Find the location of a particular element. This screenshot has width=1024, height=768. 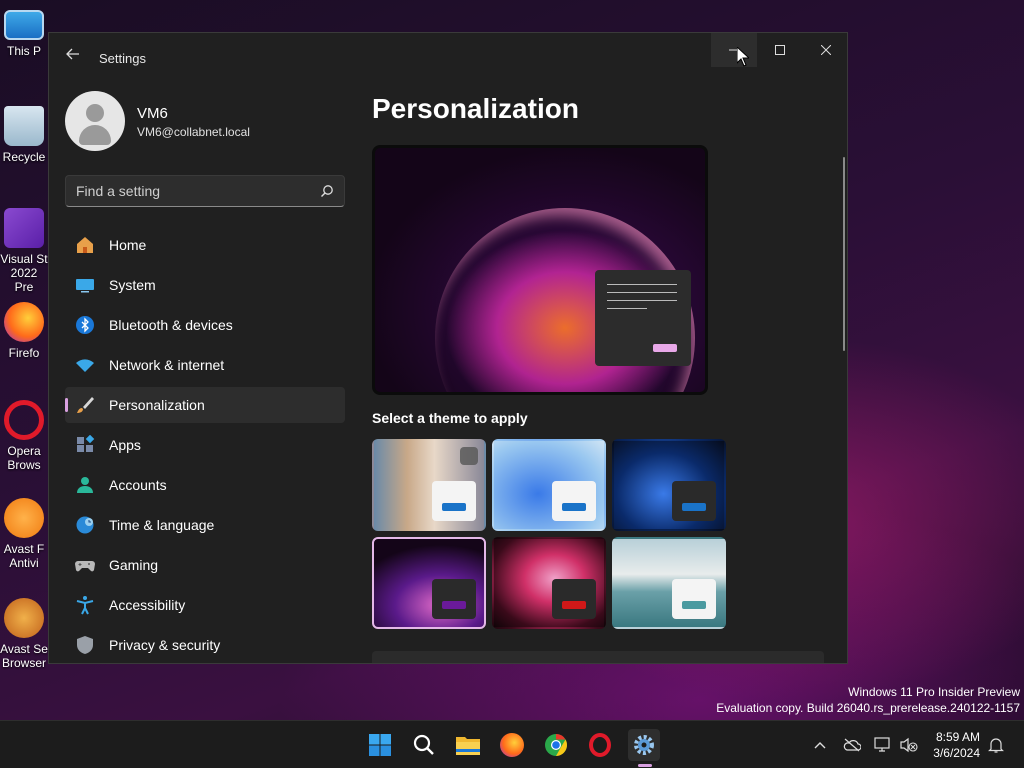

theme-section-label: Select a theme to apply is located at coordinates (450, 418).